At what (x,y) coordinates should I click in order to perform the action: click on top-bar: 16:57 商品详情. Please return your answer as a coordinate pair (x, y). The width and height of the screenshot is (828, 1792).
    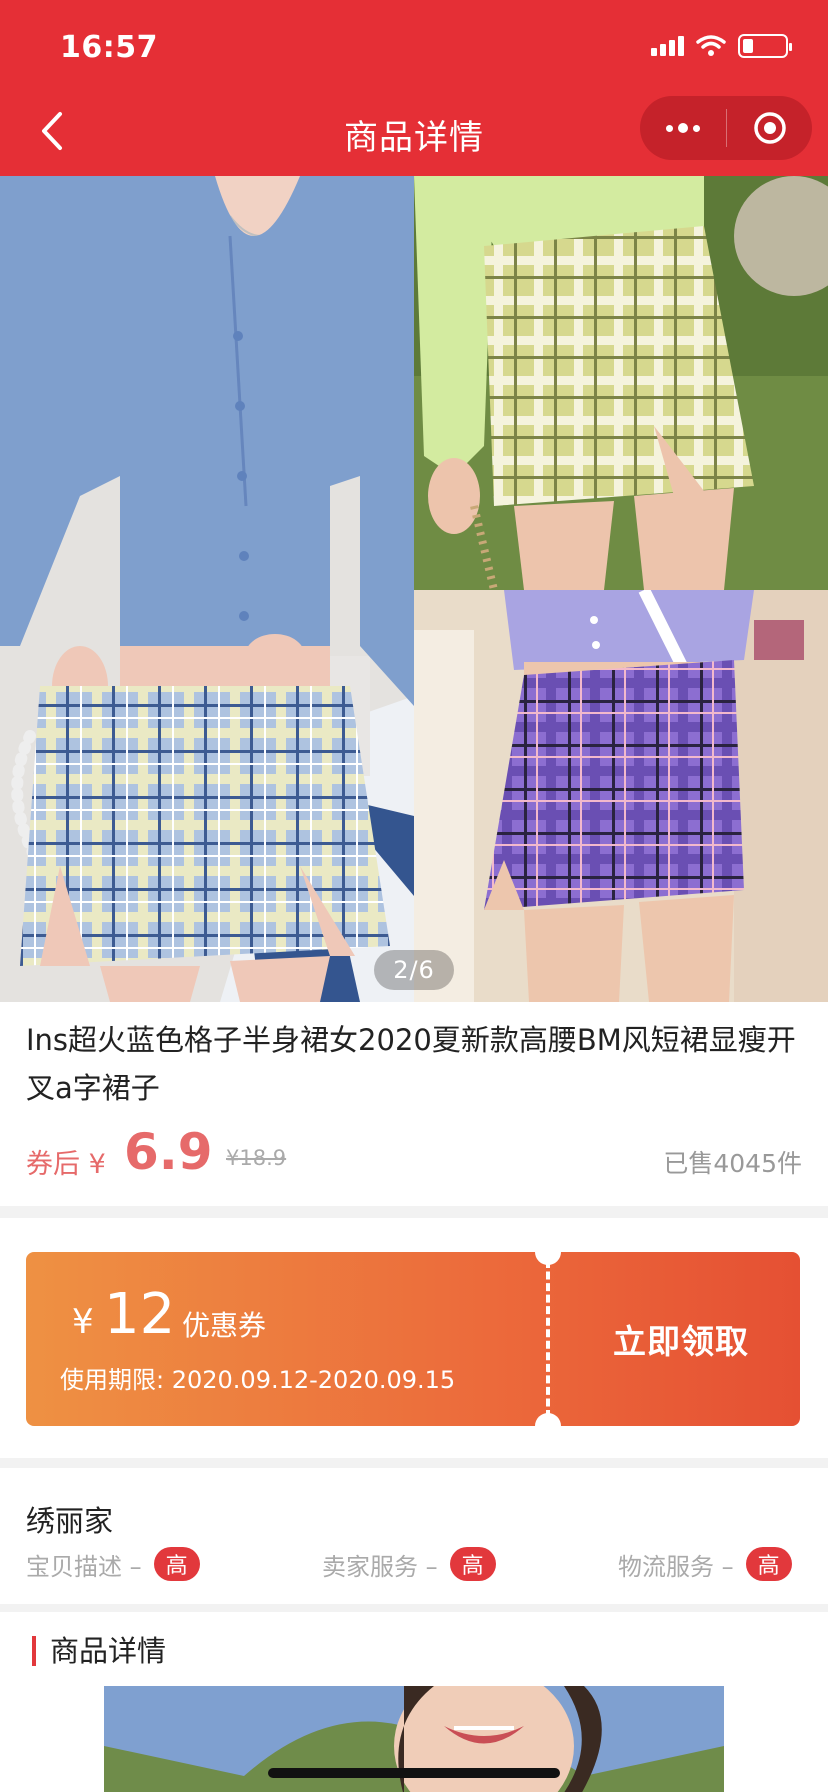
    Looking at the image, I should click on (414, 88).